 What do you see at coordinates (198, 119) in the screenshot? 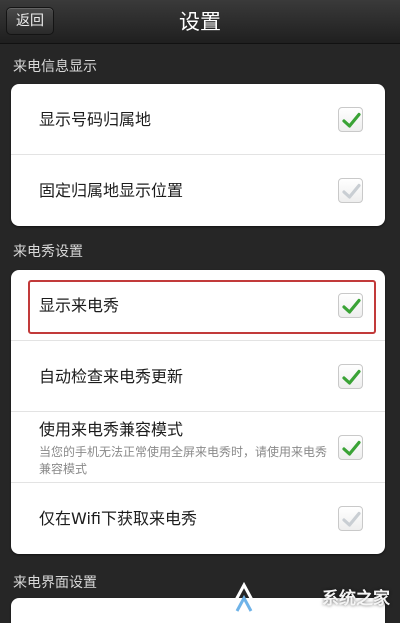
I see `setting-row-show-location: 显示号码归属地` at bounding box center [198, 119].